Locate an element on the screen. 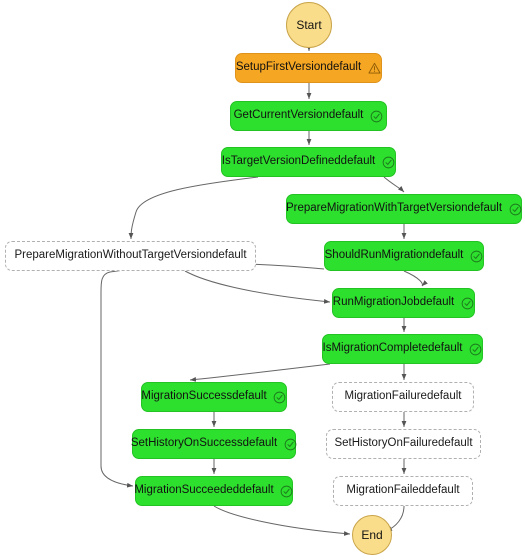 This screenshot has width=525, height=560. node-is_migration_completed: IsMigrationCompletedefault is located at coordinates (402, 349).